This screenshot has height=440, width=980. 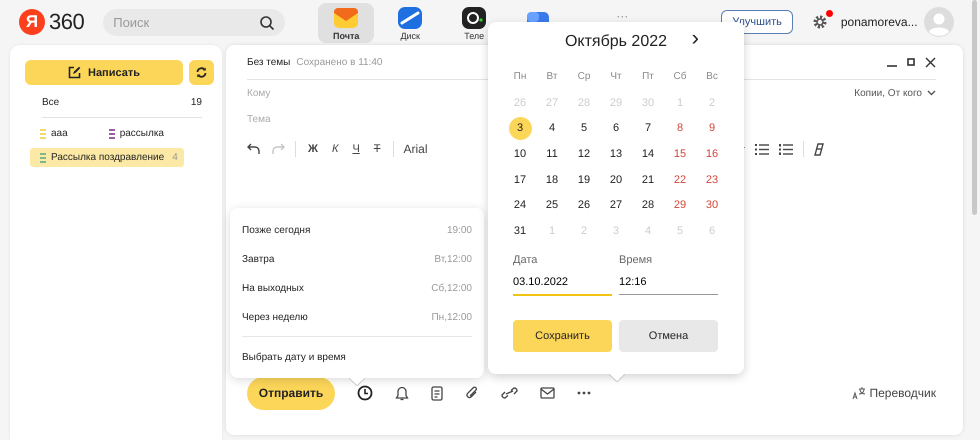 What do you see at coordinates (648, 179) in the screenshot?
I see `calendar-day: 21` at bounding box center [648, 179].